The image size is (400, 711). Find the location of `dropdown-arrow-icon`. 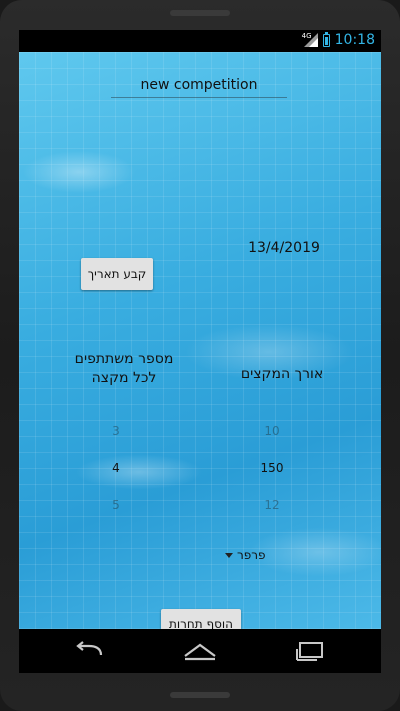

dropdown-arrow-icon is located at coordinates (229, 555).